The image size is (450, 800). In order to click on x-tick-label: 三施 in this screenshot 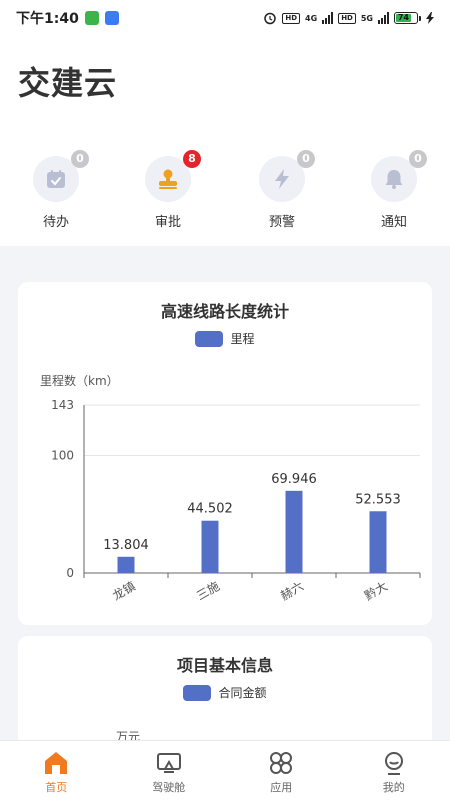, I will do `click(208, 591)`.